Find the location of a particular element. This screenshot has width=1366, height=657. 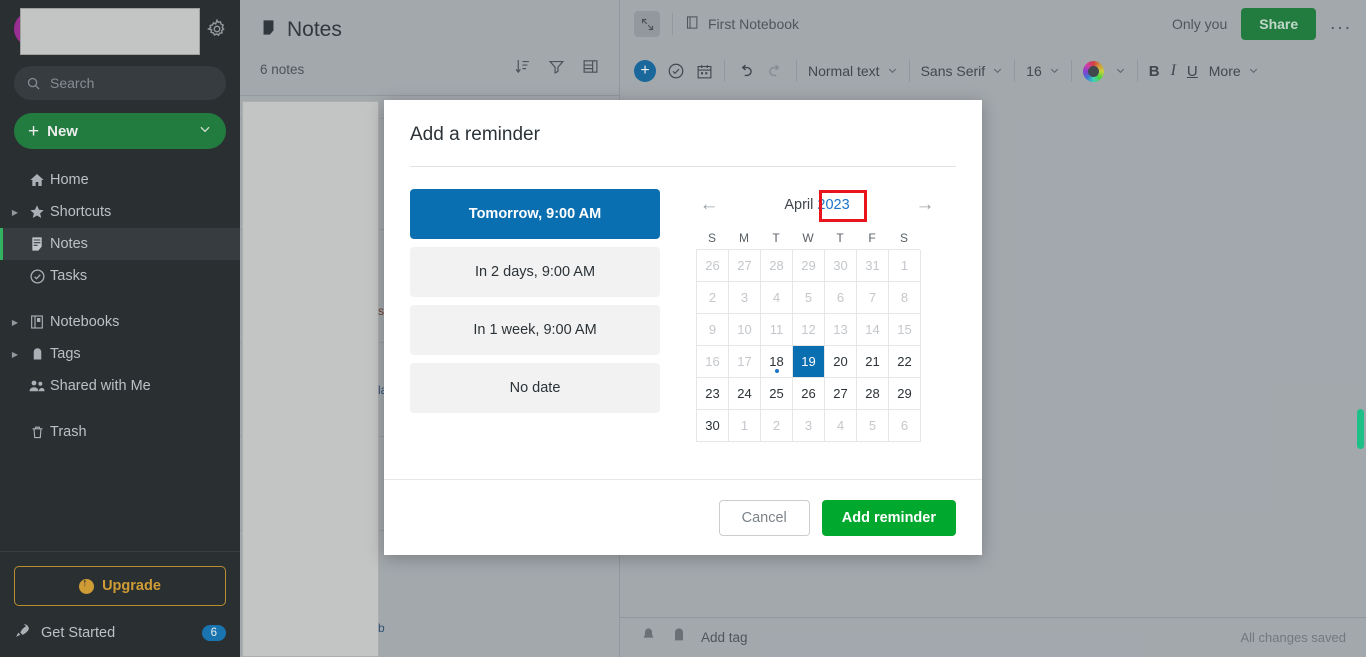

calendar-year-label: 2023 is located at coordinates (833, 205).